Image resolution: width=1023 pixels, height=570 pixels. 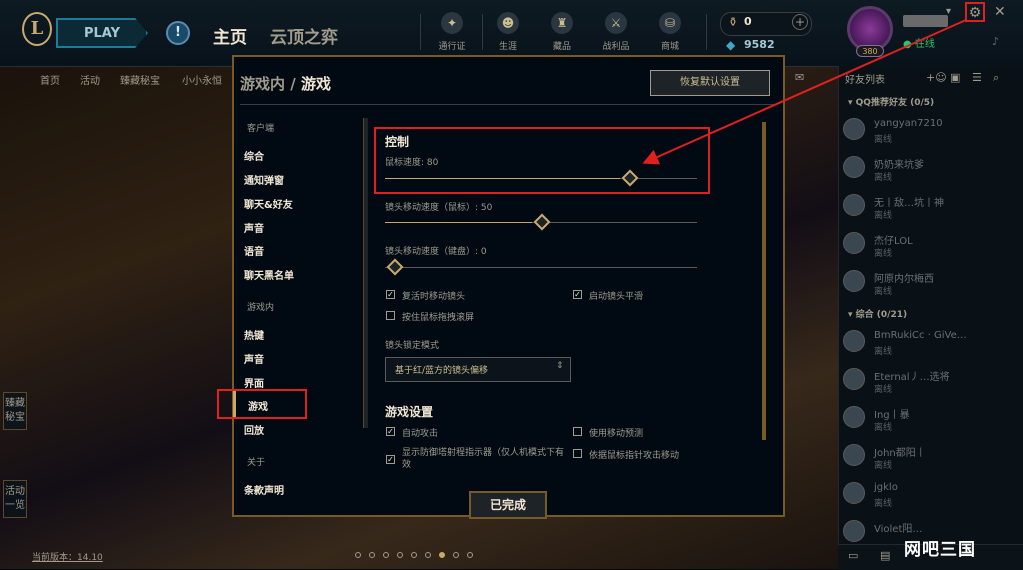 What do you see at coordinates (268, 203) in the screenshot?
I see `nav-item-chat-friends: 聊天&好友` at bounding box center [268, 203].